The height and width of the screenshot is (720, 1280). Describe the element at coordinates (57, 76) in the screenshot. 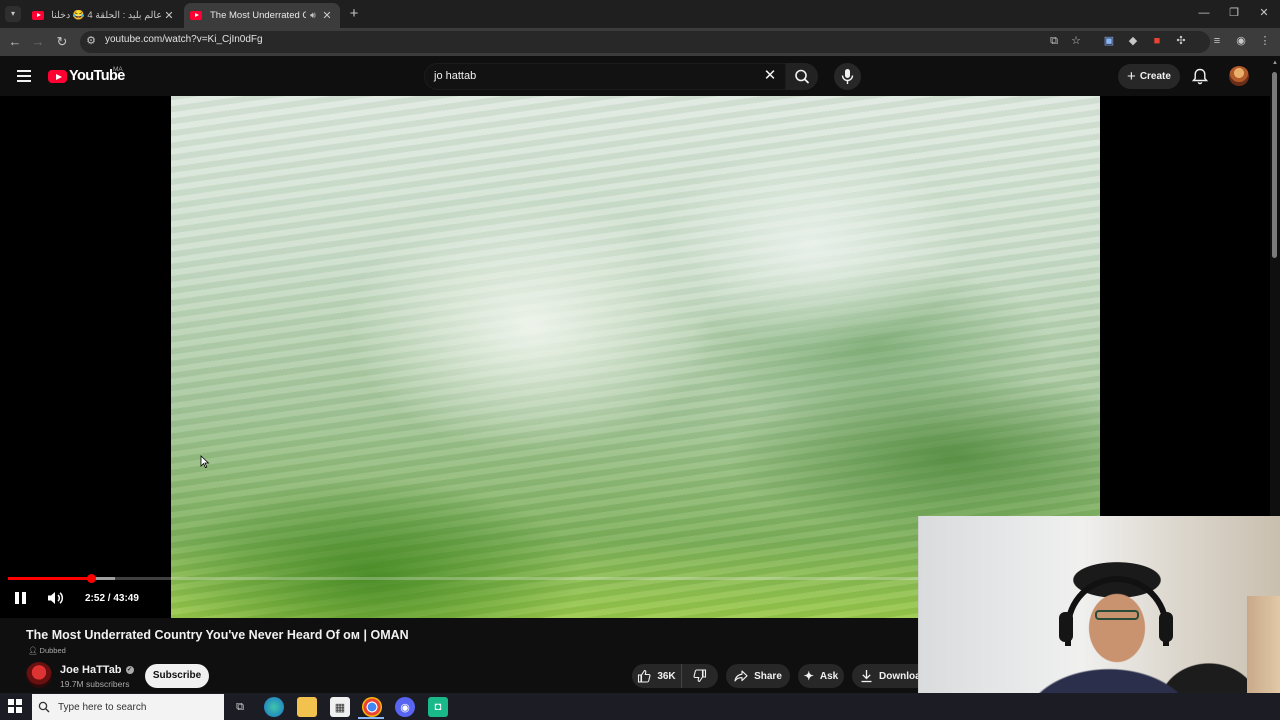

I see `youtube-logo-icon` at that location.